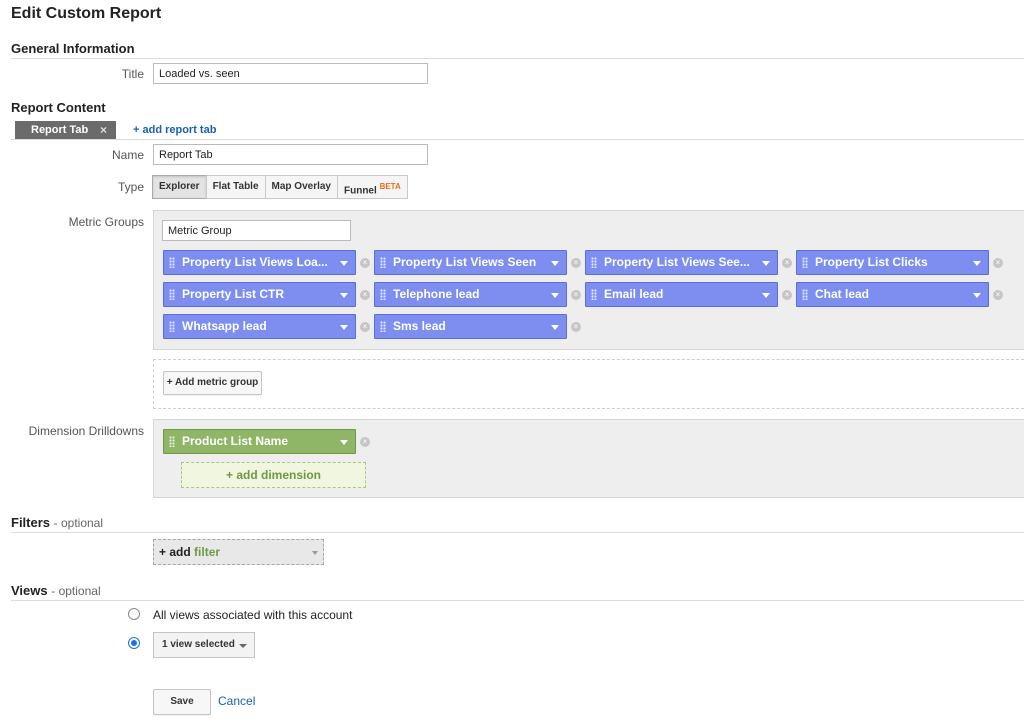 The image size is (1024, 724). I want to click on metric-groups-label: Metric Groups, so click(106, 222).